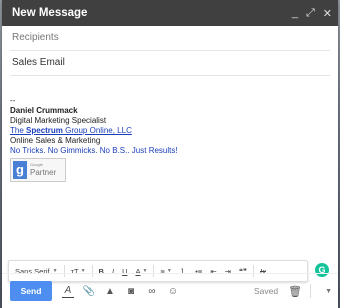 Image resolution: width=340 pixels, height=308 pixels. What do you see at coordinates (295, 13) in the screenshot?
I see `minimize-icon: _` at bounding box center [295, 13].